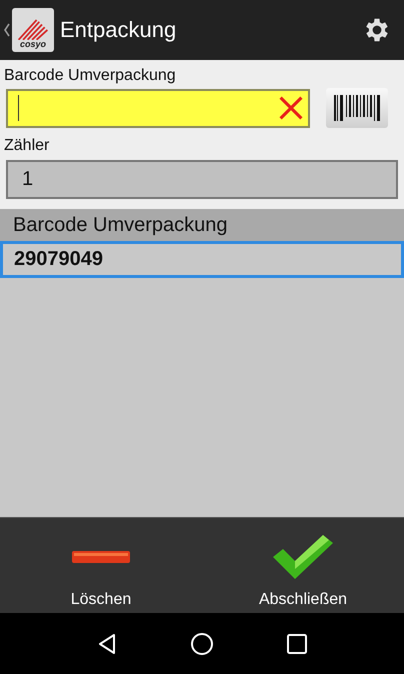  Describe the element at coordinates (291, 108) in the screenshot. I see `clear-icon` at that location.